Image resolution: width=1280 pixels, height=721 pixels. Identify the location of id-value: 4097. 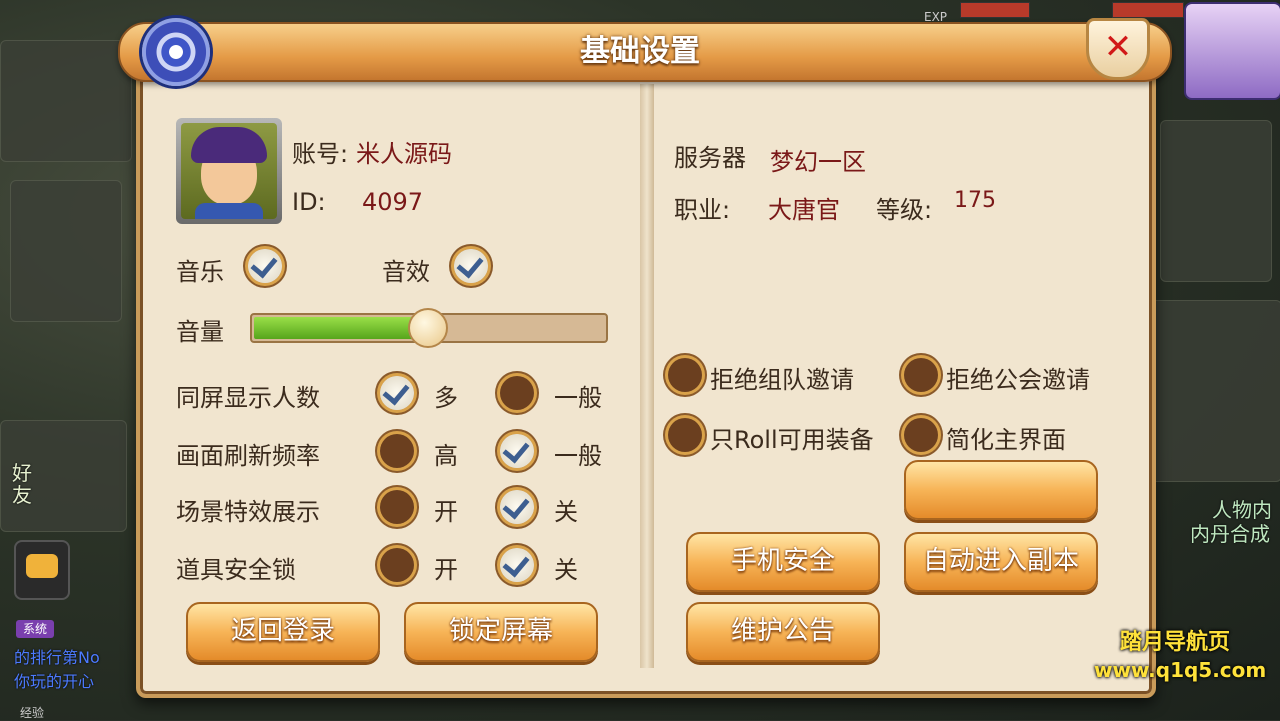
(393, 202).